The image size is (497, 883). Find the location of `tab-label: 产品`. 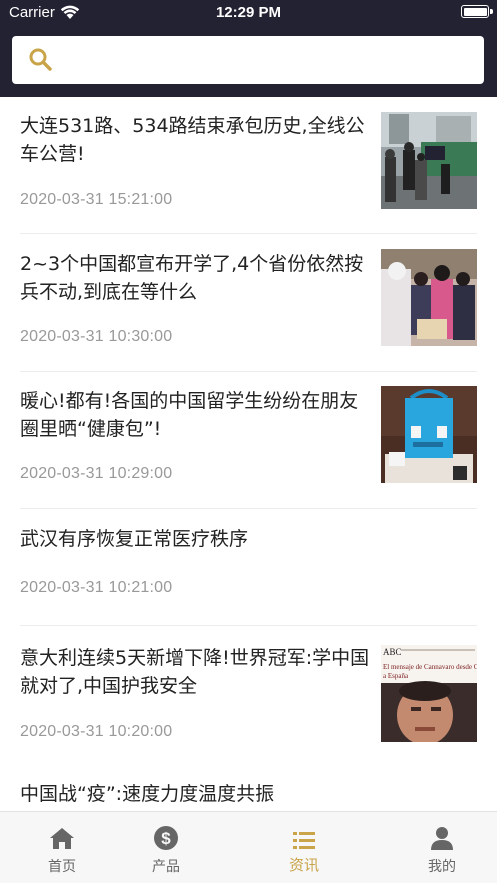

tab-label: 产品 is located at coordinates (166, 867).